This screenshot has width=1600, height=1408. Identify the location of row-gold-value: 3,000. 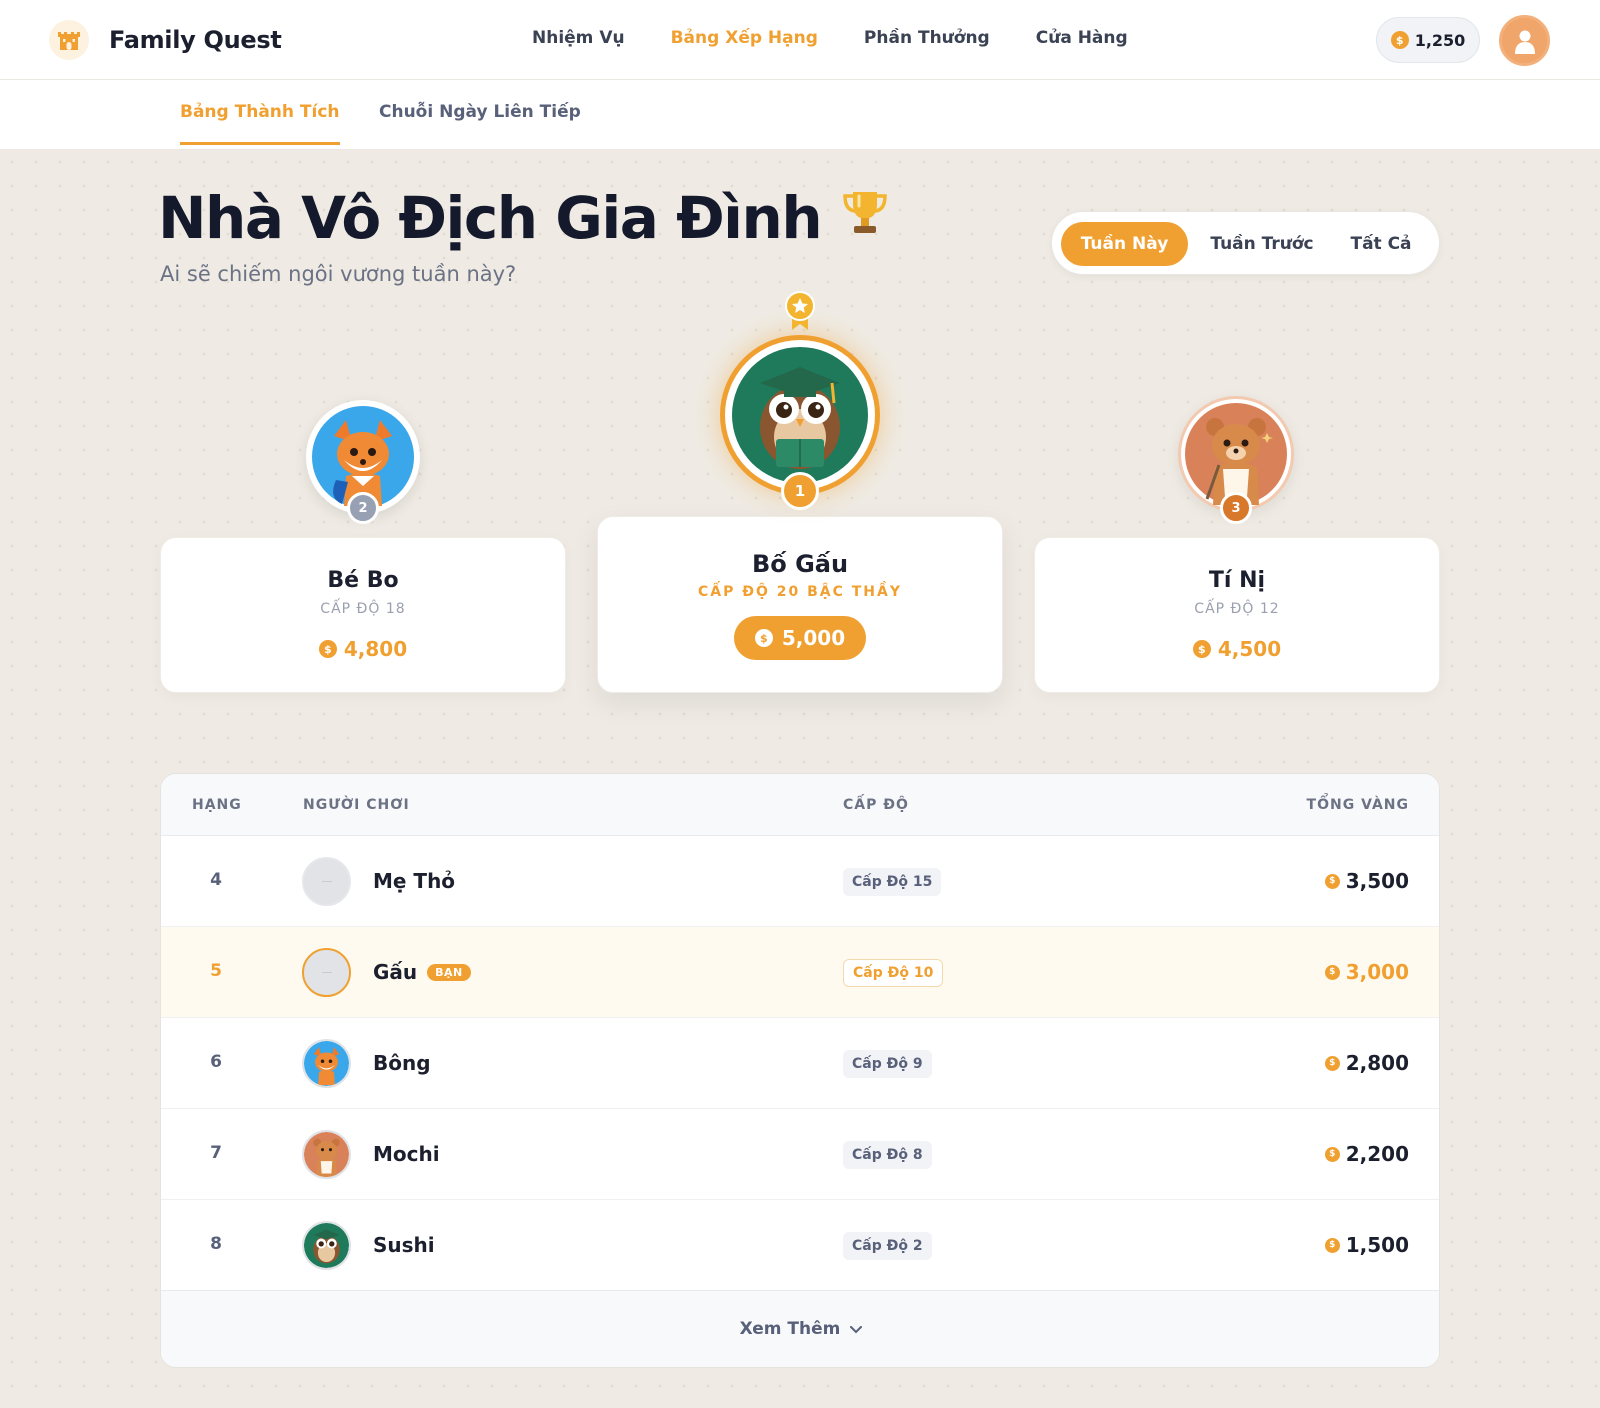
(1377, 972).